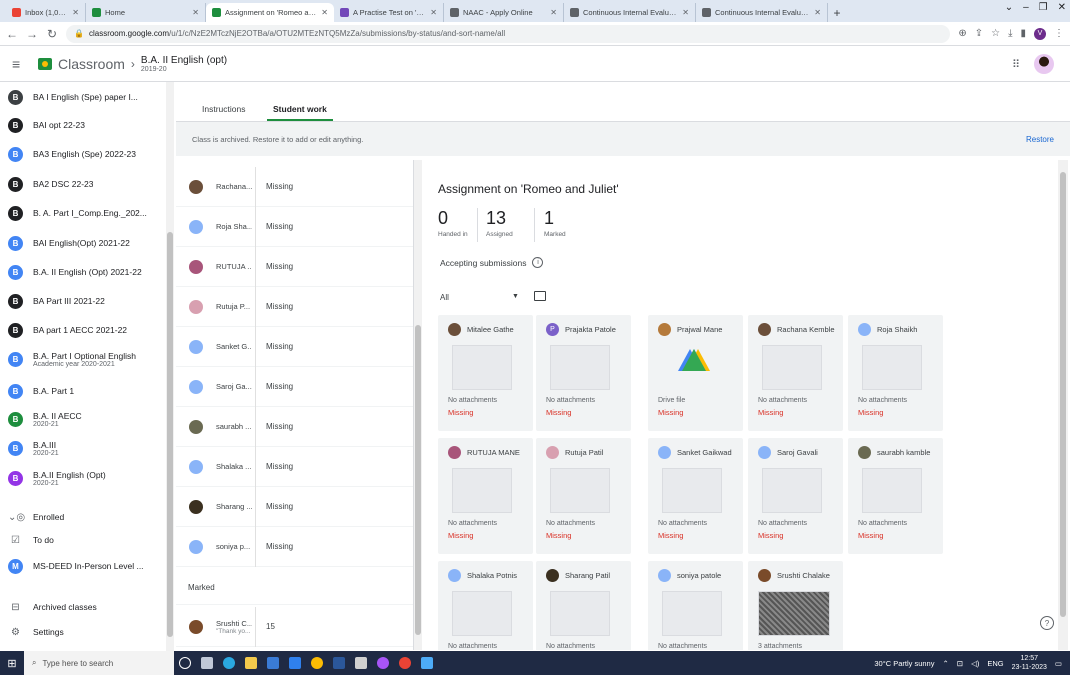  Describe the element at coordinates (294, 226) in the screenshot. I see `student-row: Roja Sha... Missing` at that location.